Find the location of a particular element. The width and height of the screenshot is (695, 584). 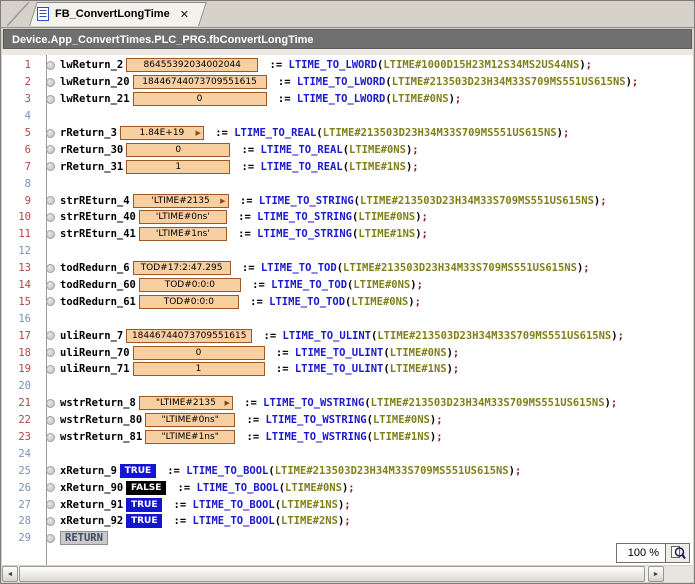

inline-monitor-value: 'LTIME#0ns' is located at coordinates (182, 217).